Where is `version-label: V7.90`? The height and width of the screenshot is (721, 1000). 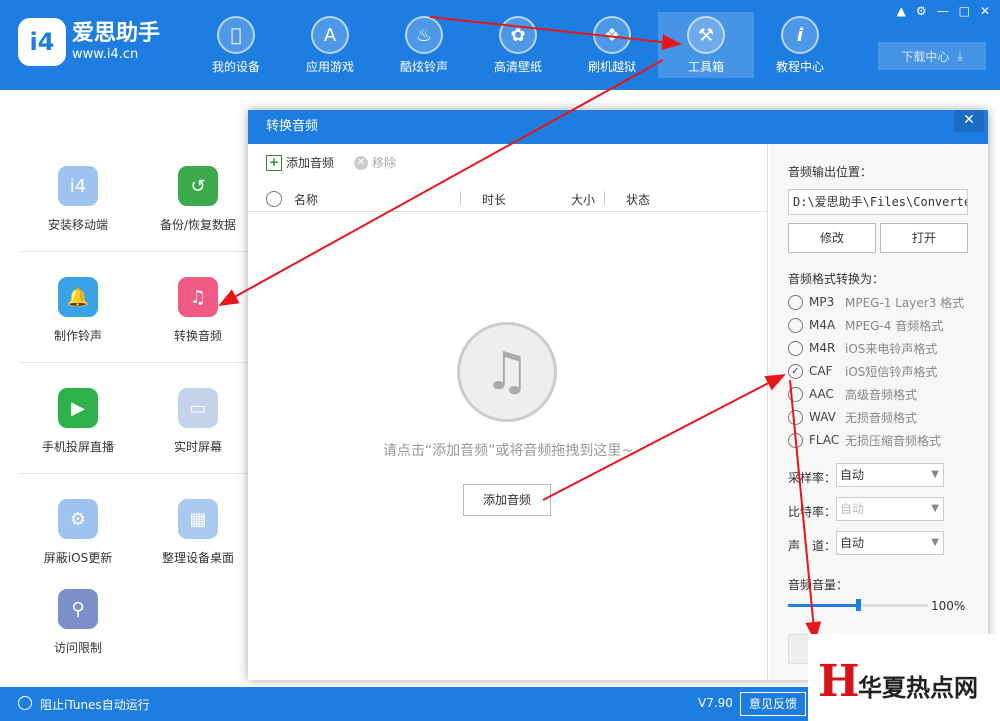
version-label: V7.90 is located at coordinates (715, 703).